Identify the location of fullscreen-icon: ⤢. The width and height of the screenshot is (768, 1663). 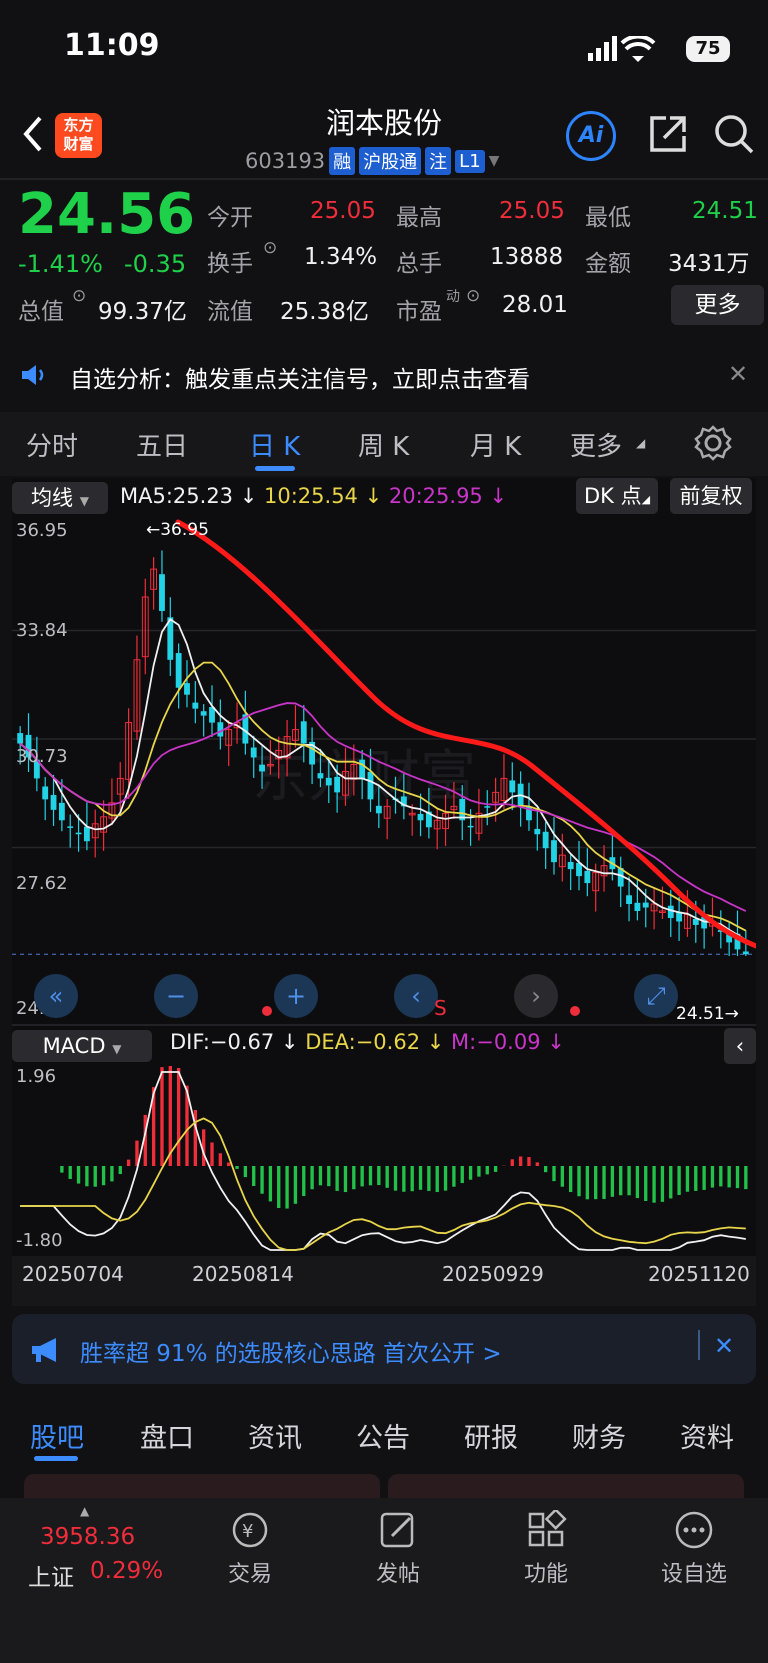
(656, 996).